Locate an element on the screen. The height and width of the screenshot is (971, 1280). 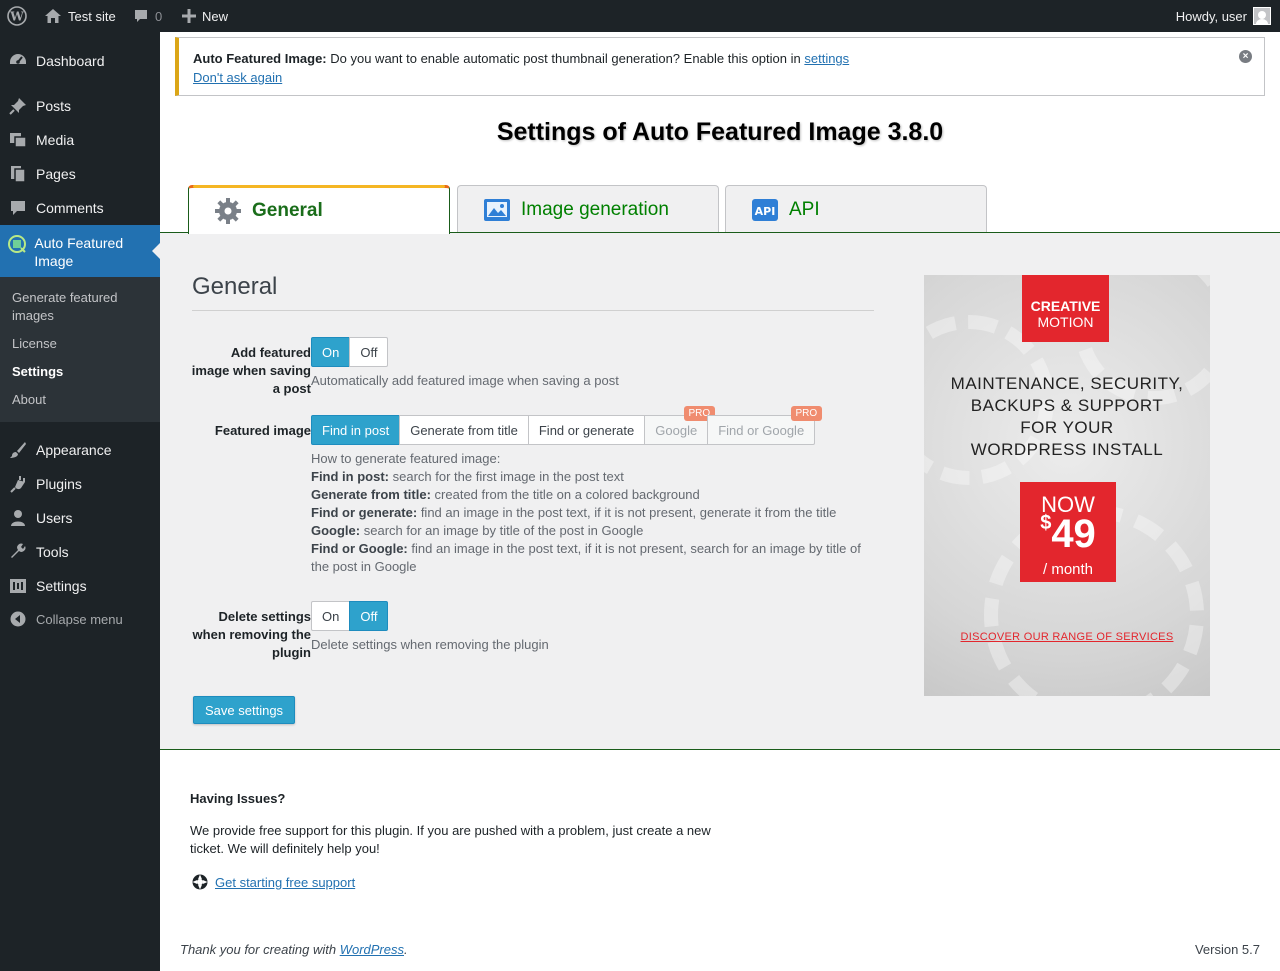
add-featured-toggle: On Off is located at coordinates (350, 352).